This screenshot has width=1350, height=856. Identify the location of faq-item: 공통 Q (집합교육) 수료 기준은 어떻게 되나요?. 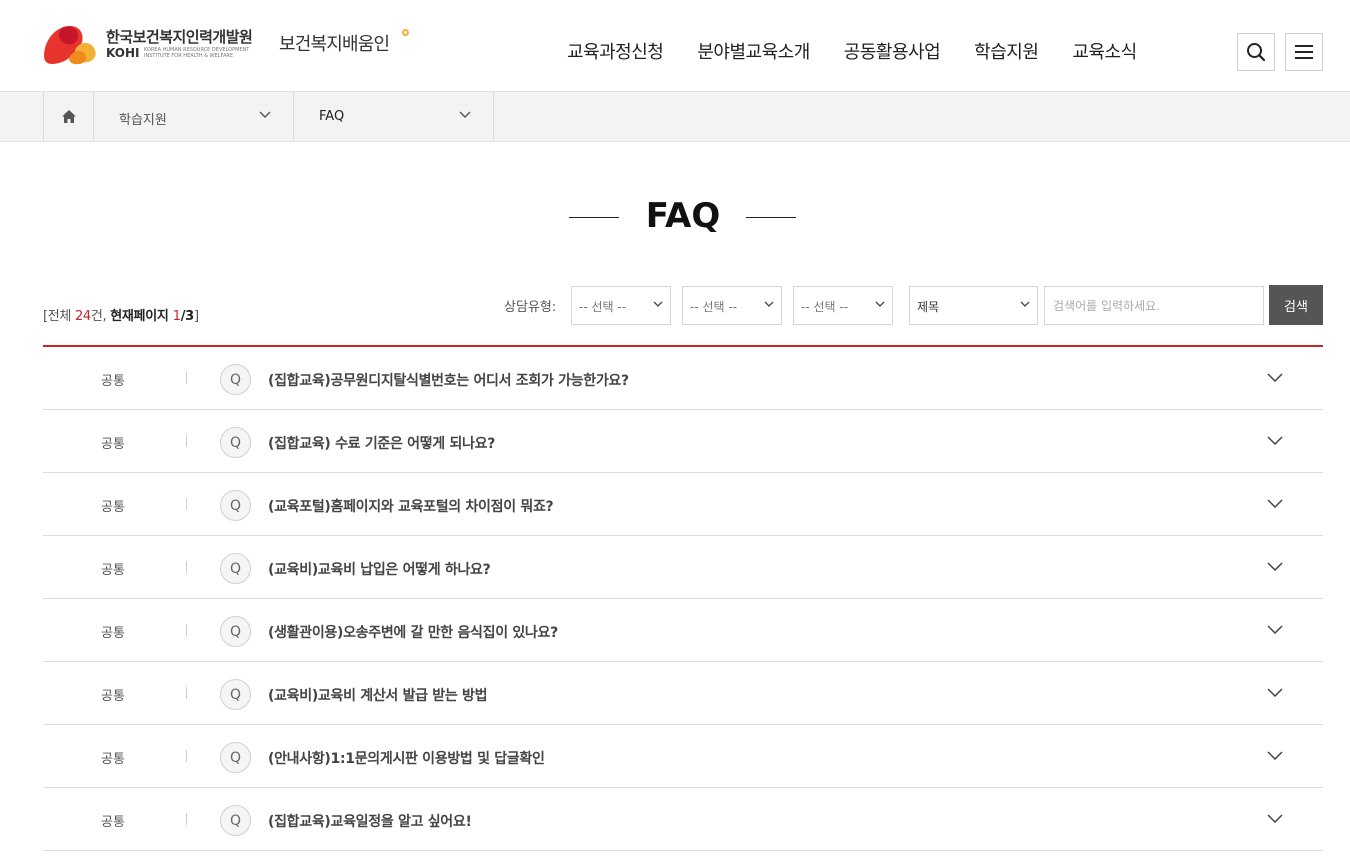
(683, 441).